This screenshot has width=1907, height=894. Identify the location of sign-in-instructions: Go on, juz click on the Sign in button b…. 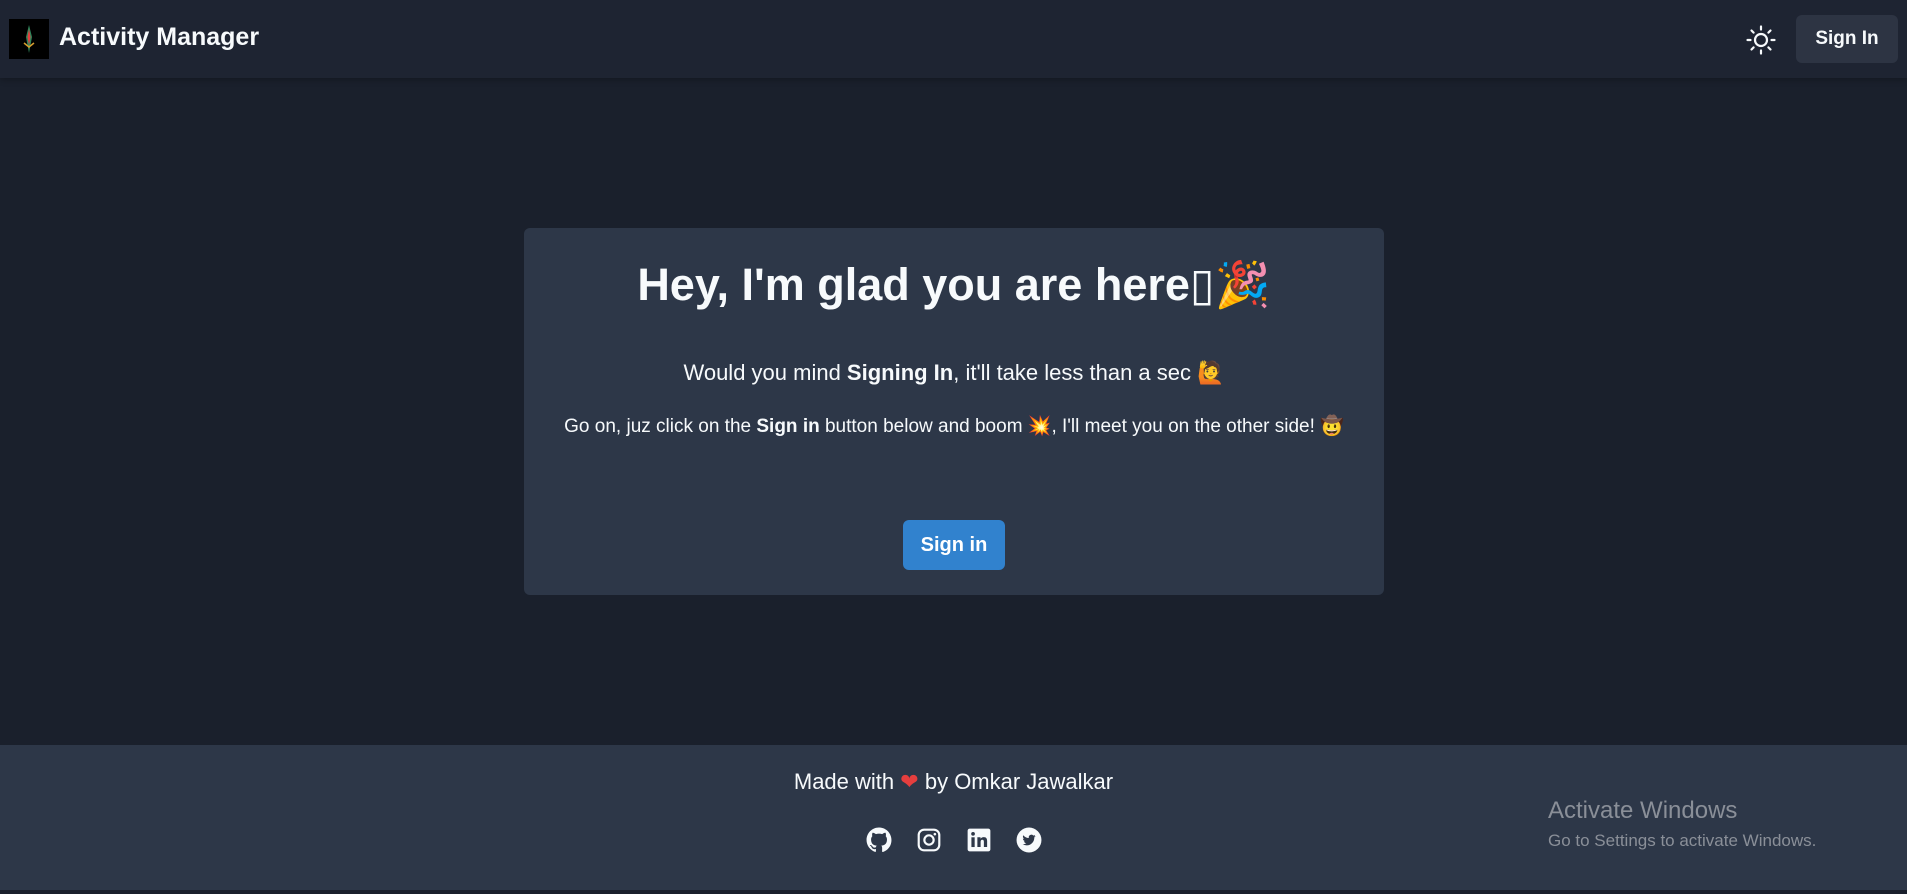
(954, 426).